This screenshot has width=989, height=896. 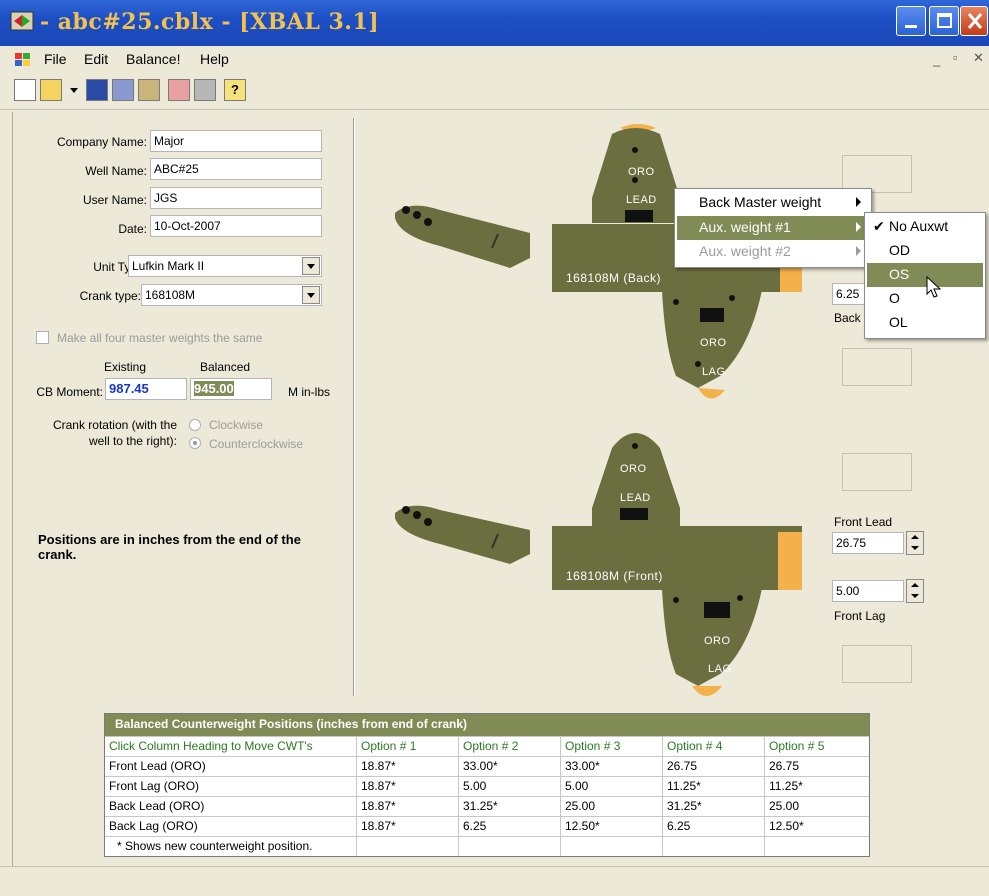 I want to click on menu-item-aux-weight-1: Aux. weight #1, so click(x=773, y=228).